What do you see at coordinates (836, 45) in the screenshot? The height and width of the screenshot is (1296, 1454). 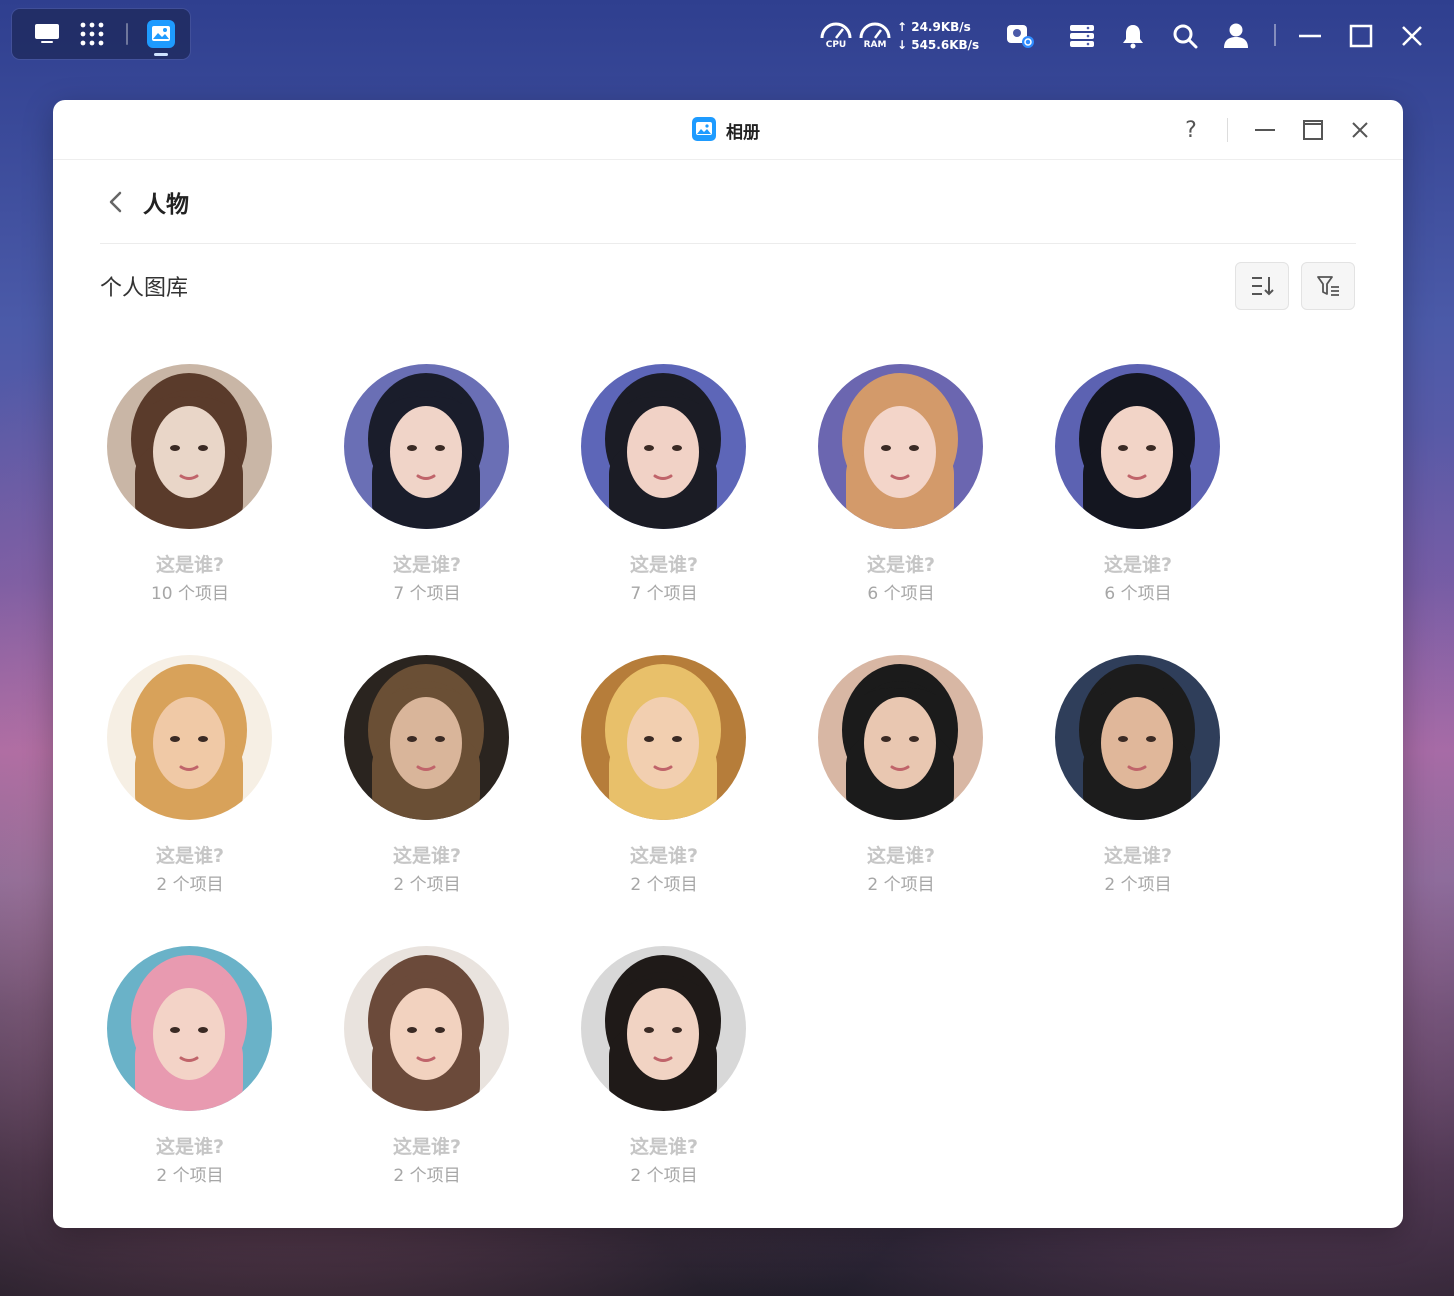 I see `cpu-label: CPU` at bounding box center [836, 45].